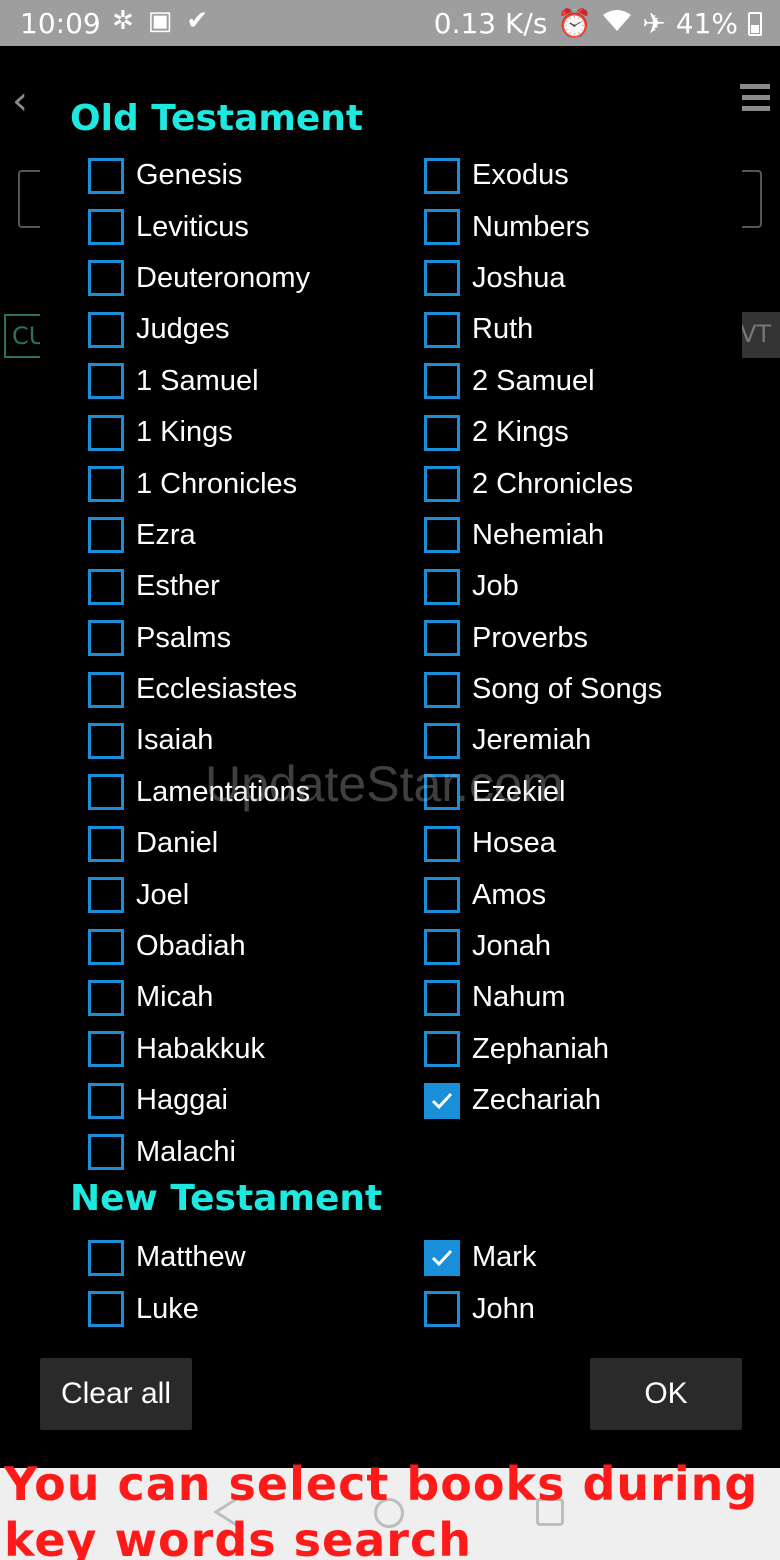  Describe the element at coordinates (583, 1100) in the screenshot. I see `book-item: Zechariah` at that location.